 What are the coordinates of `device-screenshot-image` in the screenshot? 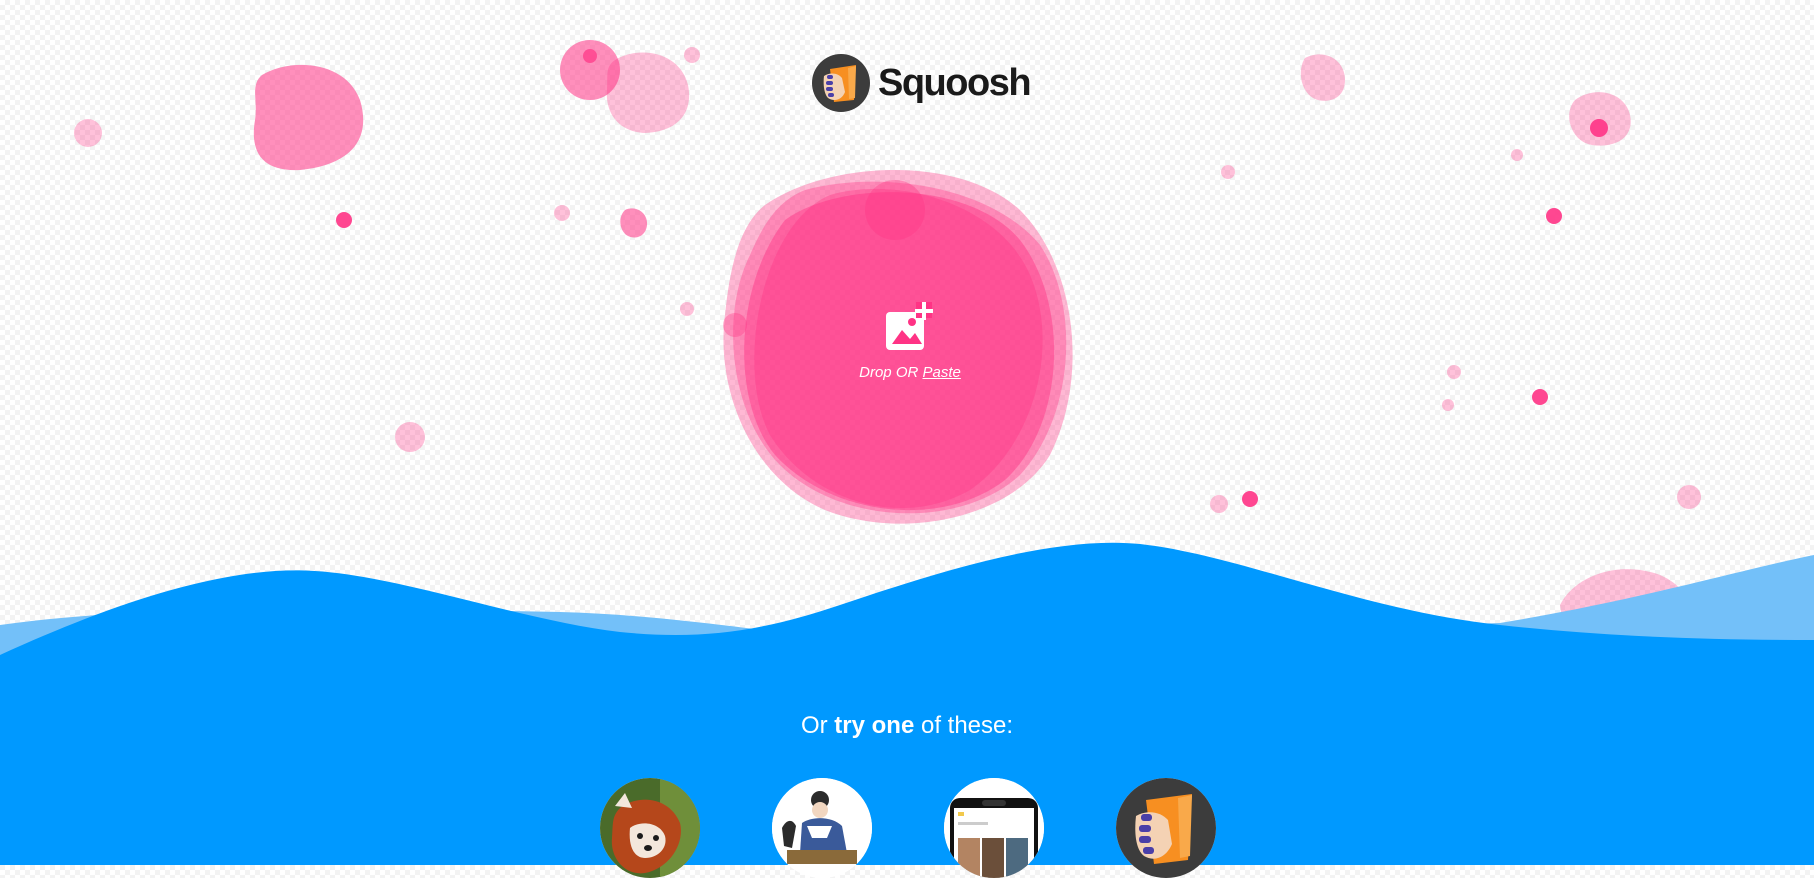 It's located at (994, 828).